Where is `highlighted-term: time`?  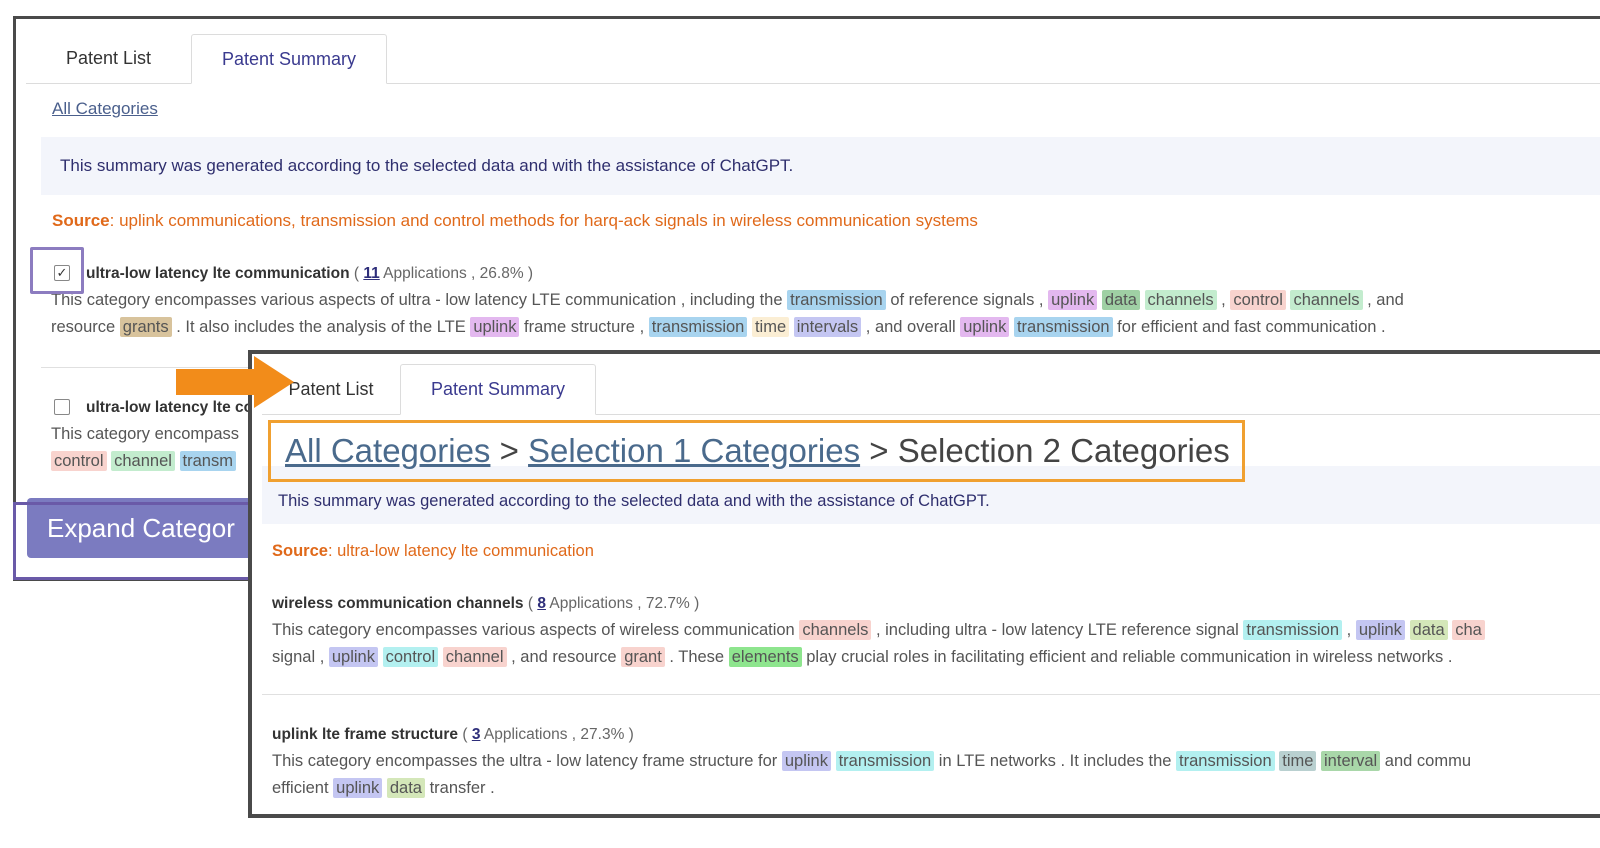 highlighted-term: time is located at coordinates (770, 327).